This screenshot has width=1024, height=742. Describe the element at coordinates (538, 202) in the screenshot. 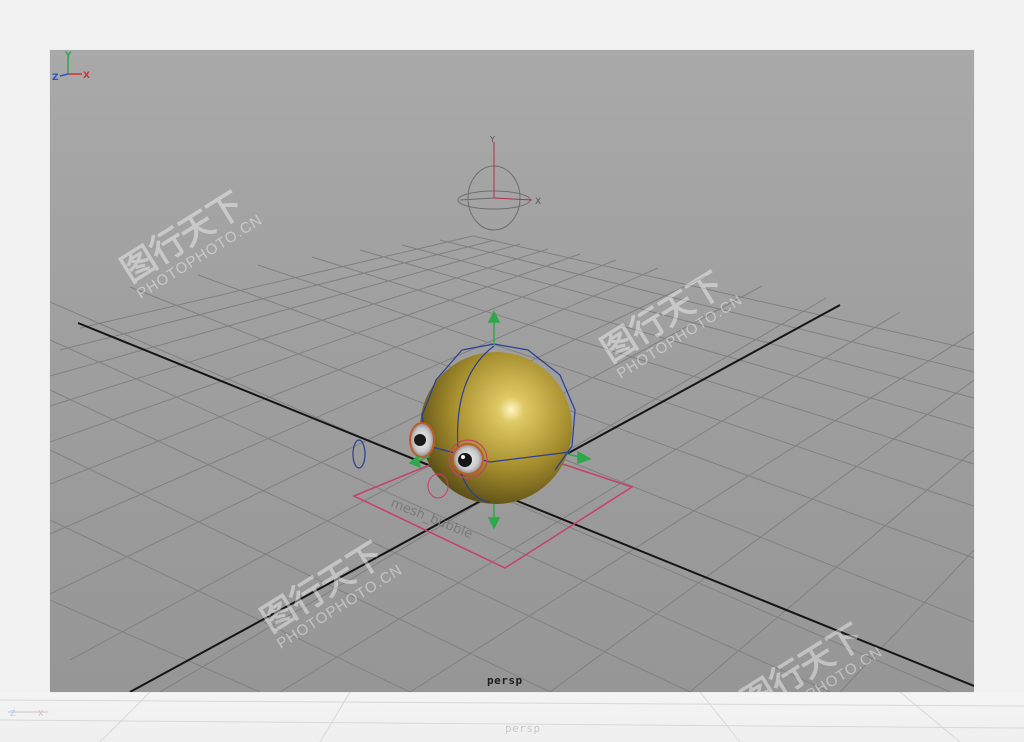

I see `light-gizmo-x-label: X` at that location.